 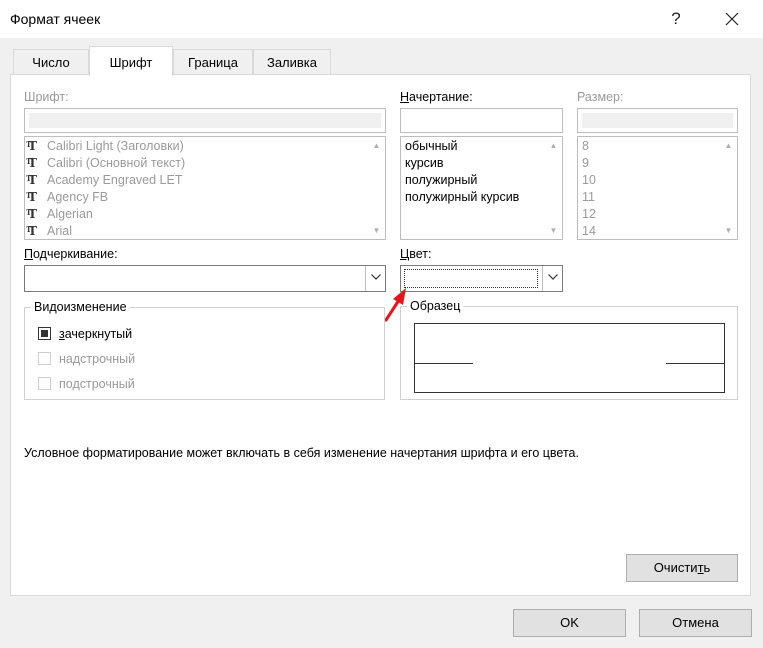 I want to click on help-button: ?, so click(x=676, y=19).